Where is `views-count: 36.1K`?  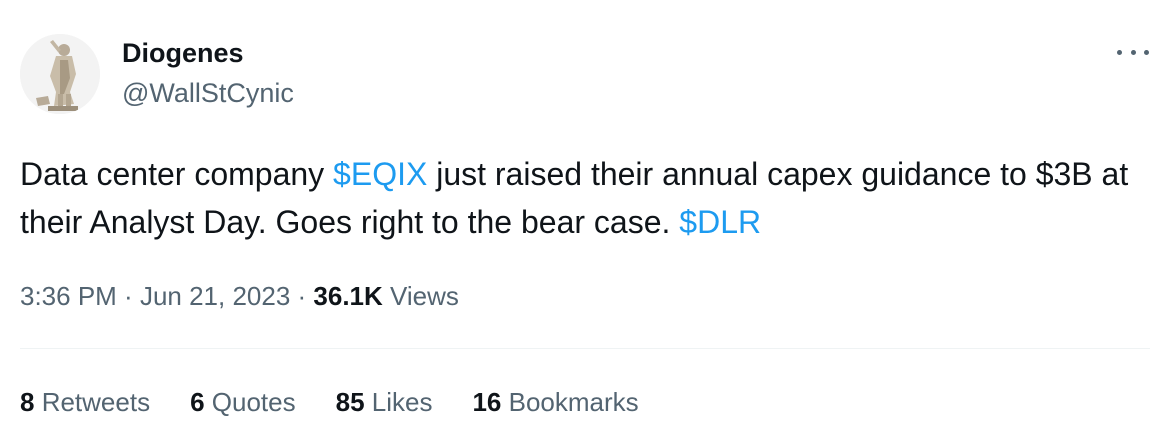
views-count: 36.1K is located at coordinates (348, 296).